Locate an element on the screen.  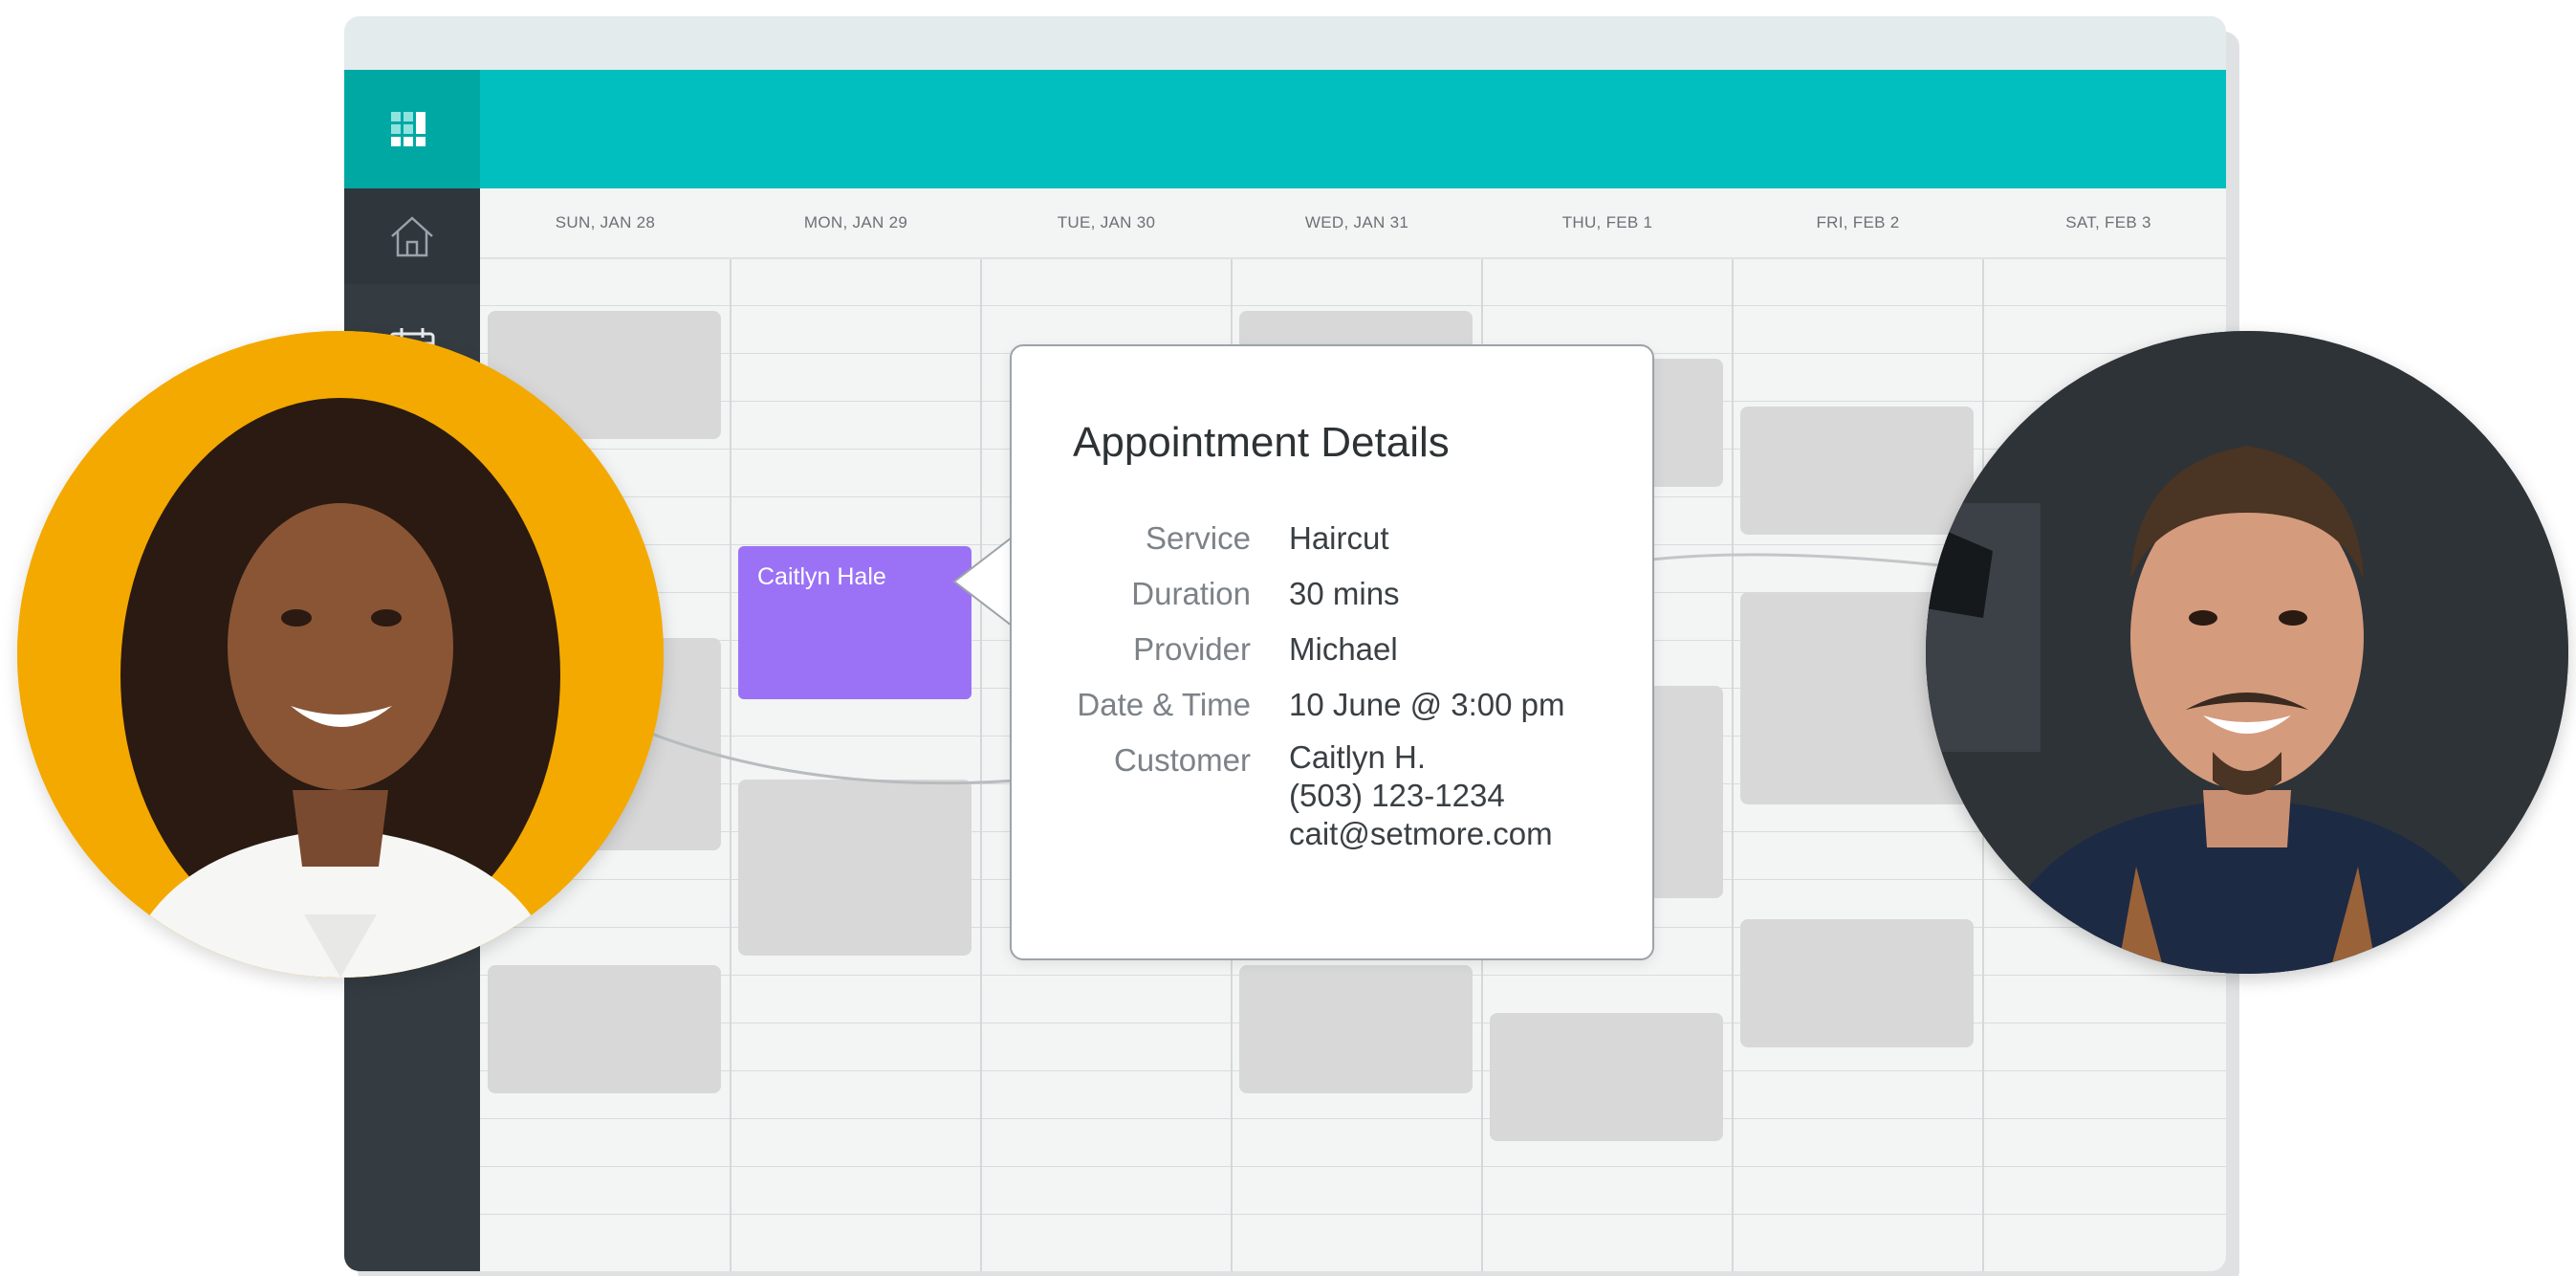
popup-title: Appointment Details is located at coordinates (1261, 442).